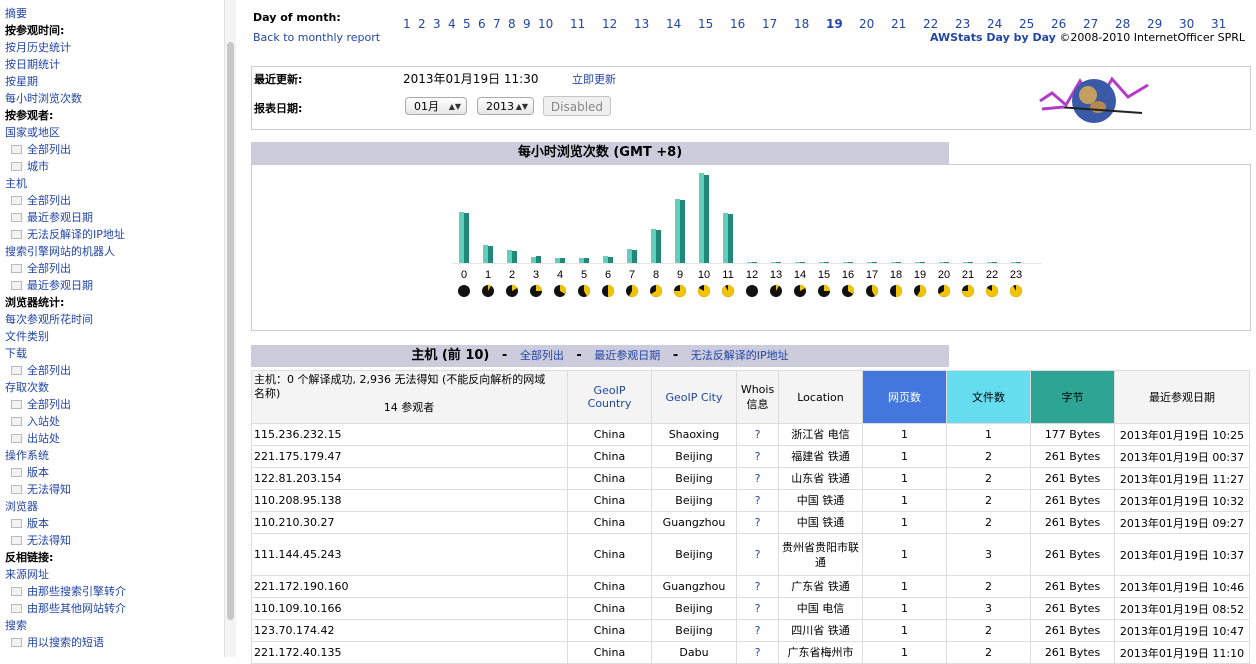 The height and width of the screenshot is (664, 1256). What do you see at coordinates (740, 355) in the screenshot?
I see `hosts-unresolved-link: 无法反解译的IP地址` at bounding box center [740, 355].